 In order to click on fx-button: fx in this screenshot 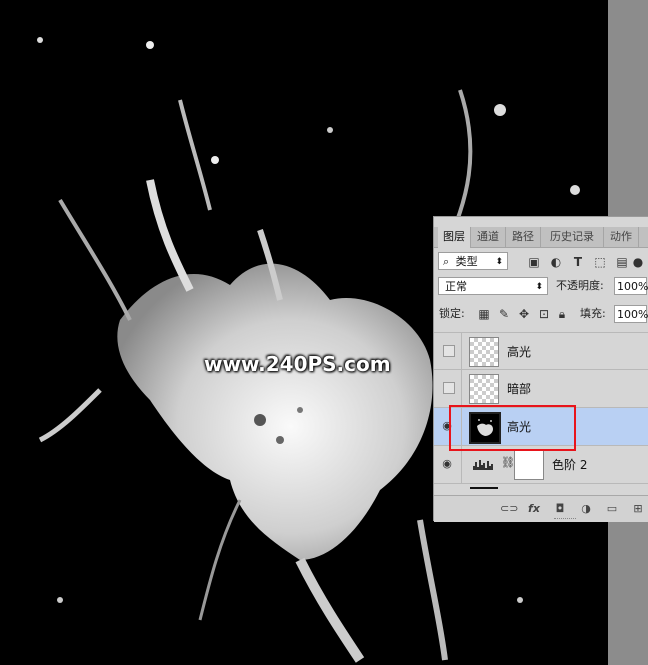, I will do `click(534, 509)`.